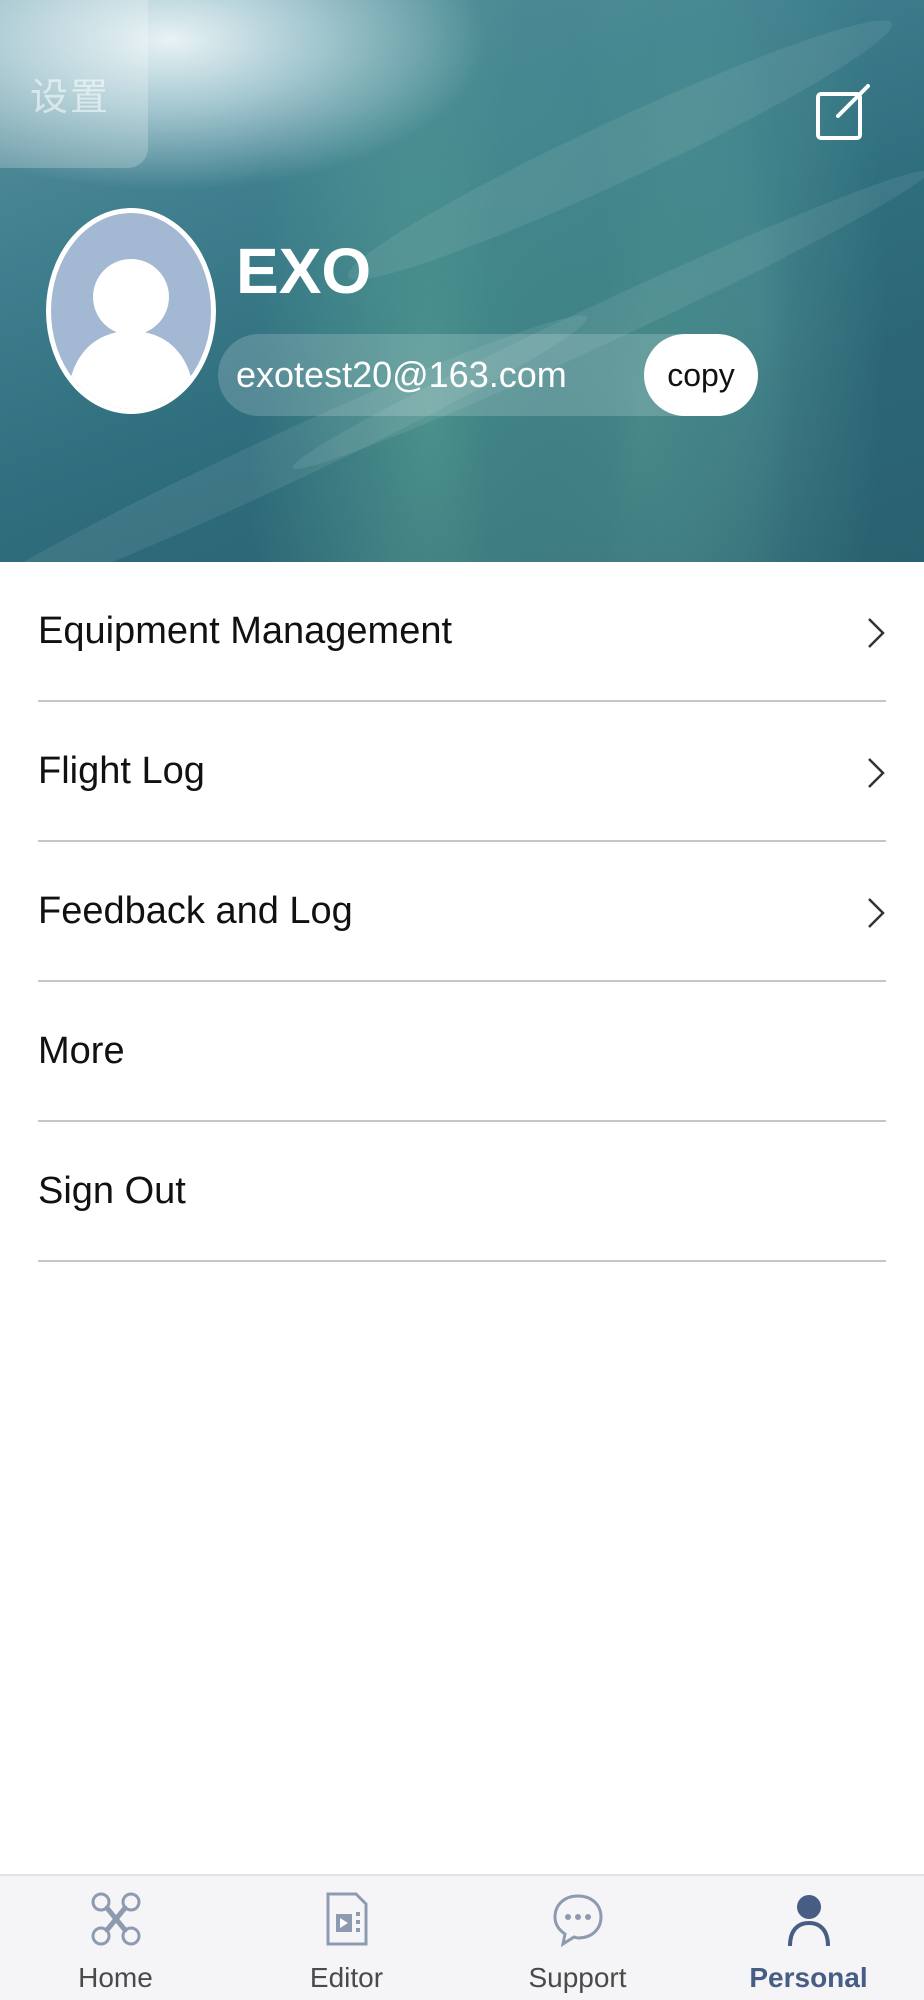  I want to click on tab-support: Support, so click(577, 1938).